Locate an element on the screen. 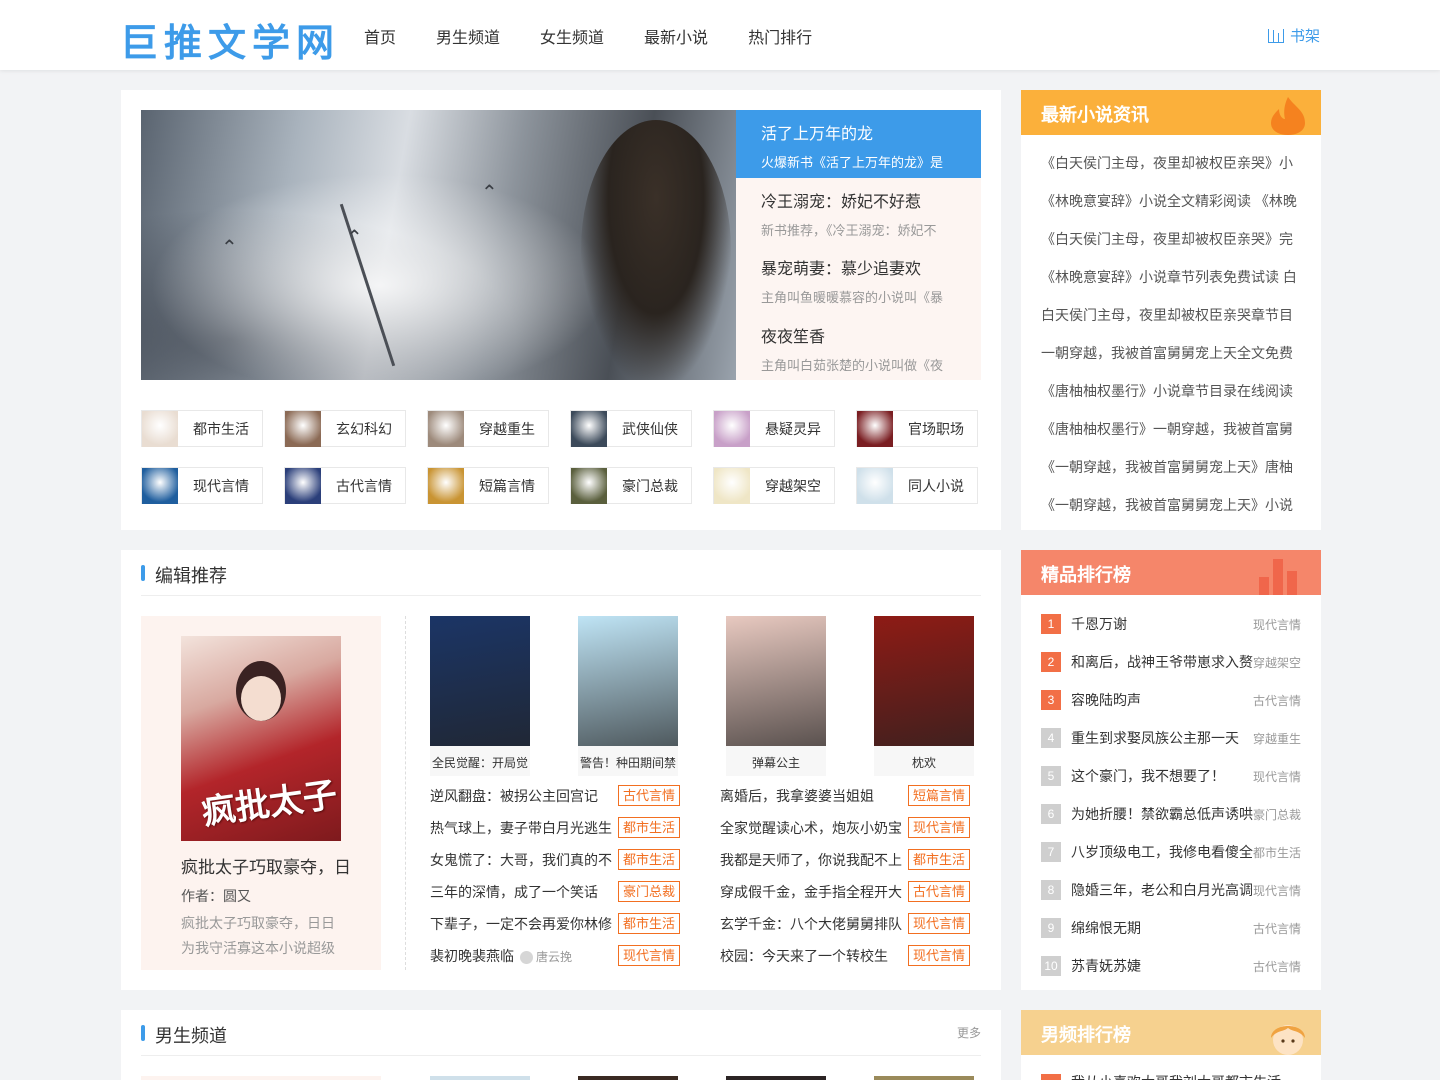  genre-tag: 短篇言情 is located at coordinates (939, 795).